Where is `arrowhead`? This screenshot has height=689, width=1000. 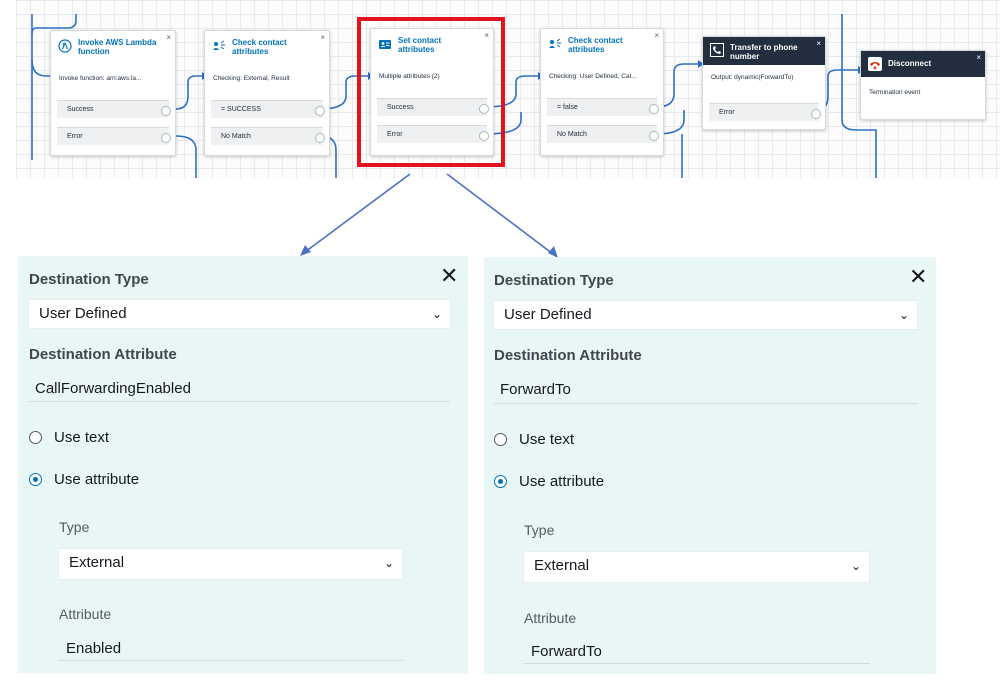 arrowhead is located at coordinates (305, 250).